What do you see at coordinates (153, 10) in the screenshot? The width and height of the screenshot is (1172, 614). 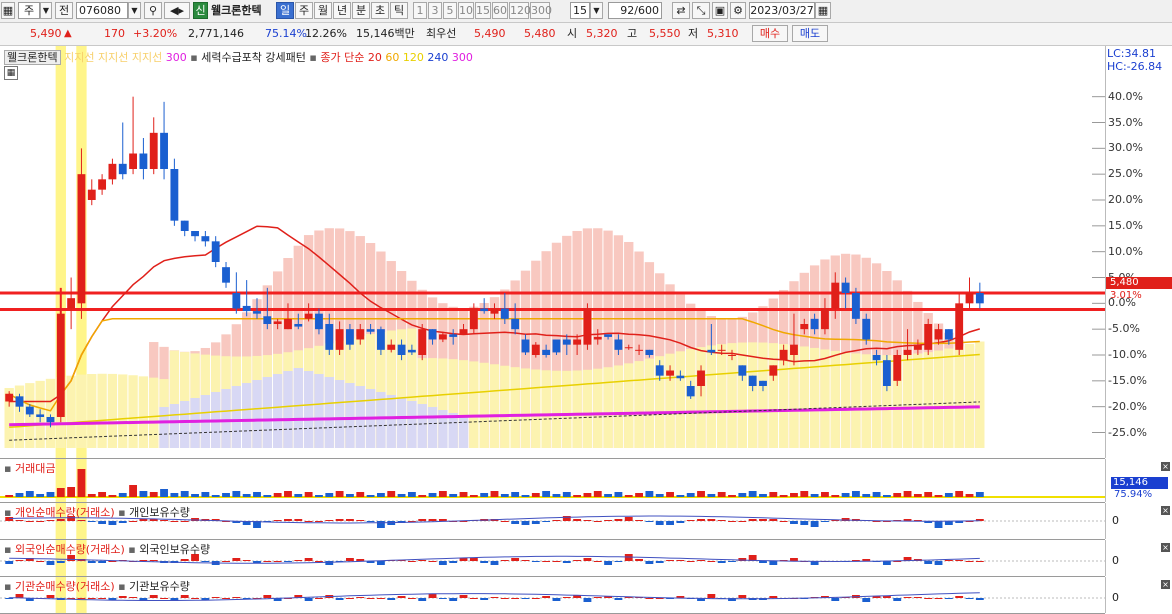 I see `search-icon: ⚲` at bounding box center [153, 10].